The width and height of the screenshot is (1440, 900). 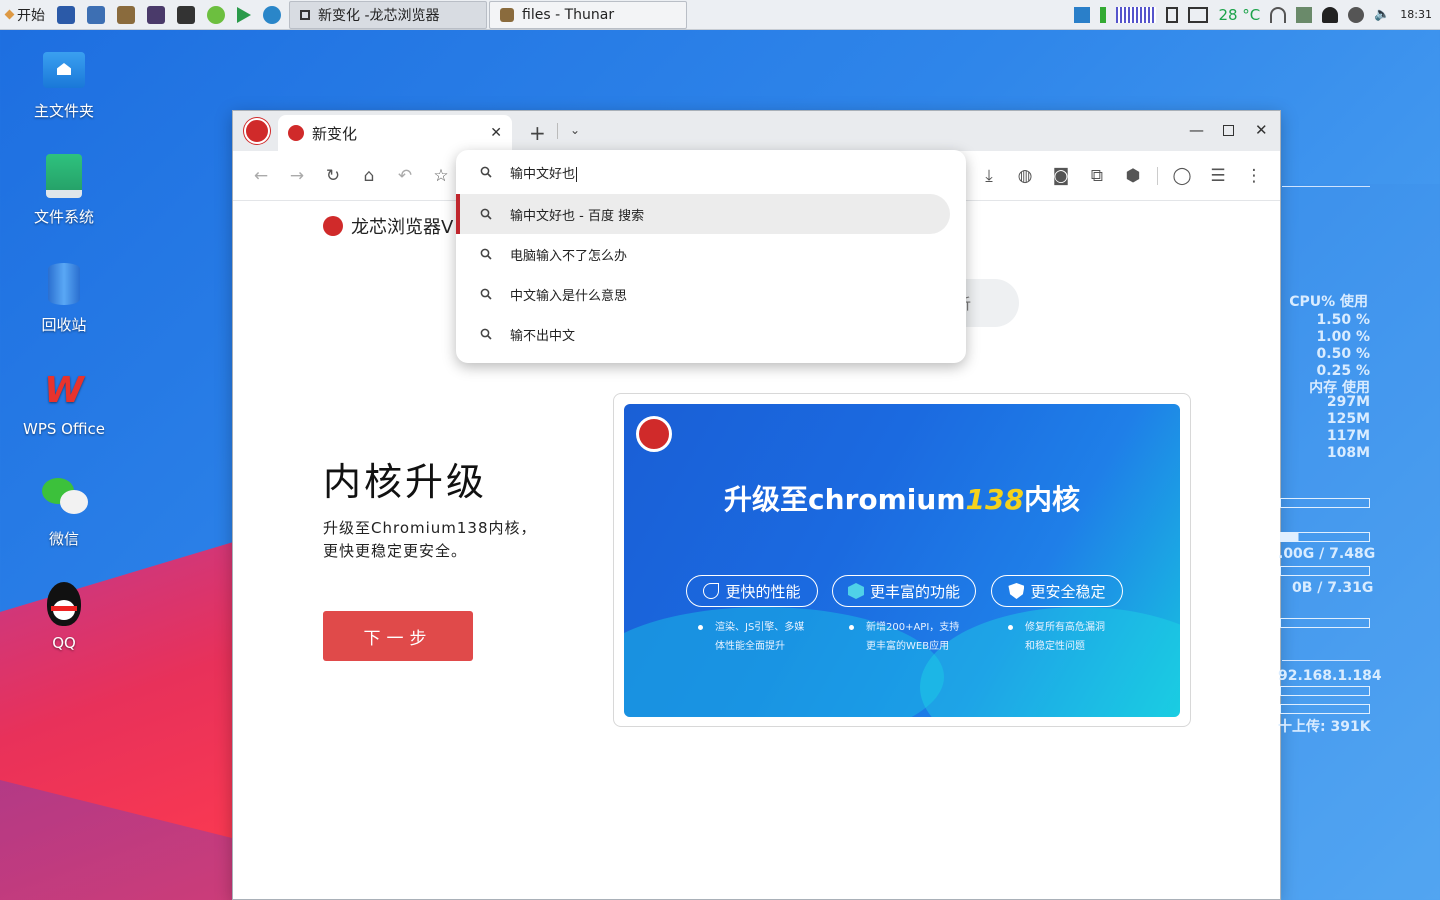 I want to click on start-menu-button: 开始, so click(x=25, y=15).